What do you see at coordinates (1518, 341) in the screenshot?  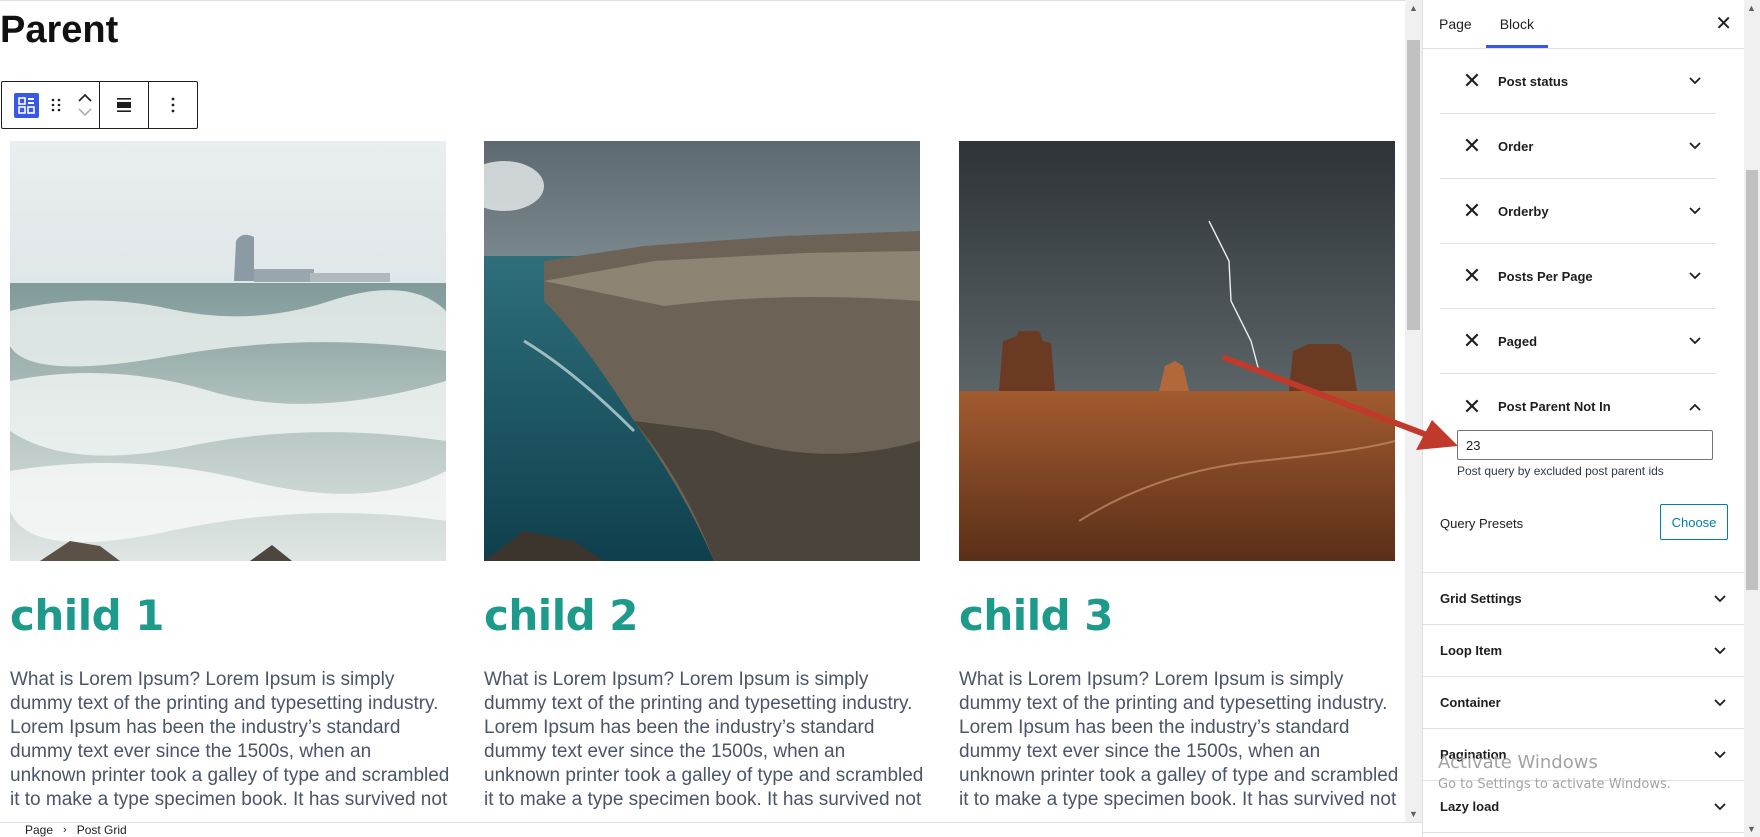 I see `query-item-label: Paged` at bounding box center [1518, 341].